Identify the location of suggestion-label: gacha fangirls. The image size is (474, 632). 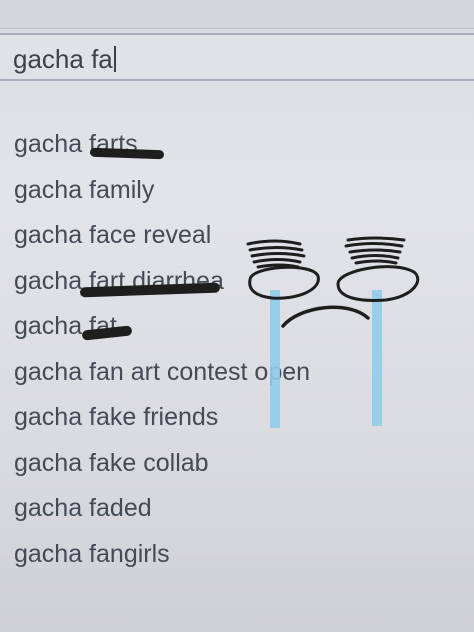
(92, 553).